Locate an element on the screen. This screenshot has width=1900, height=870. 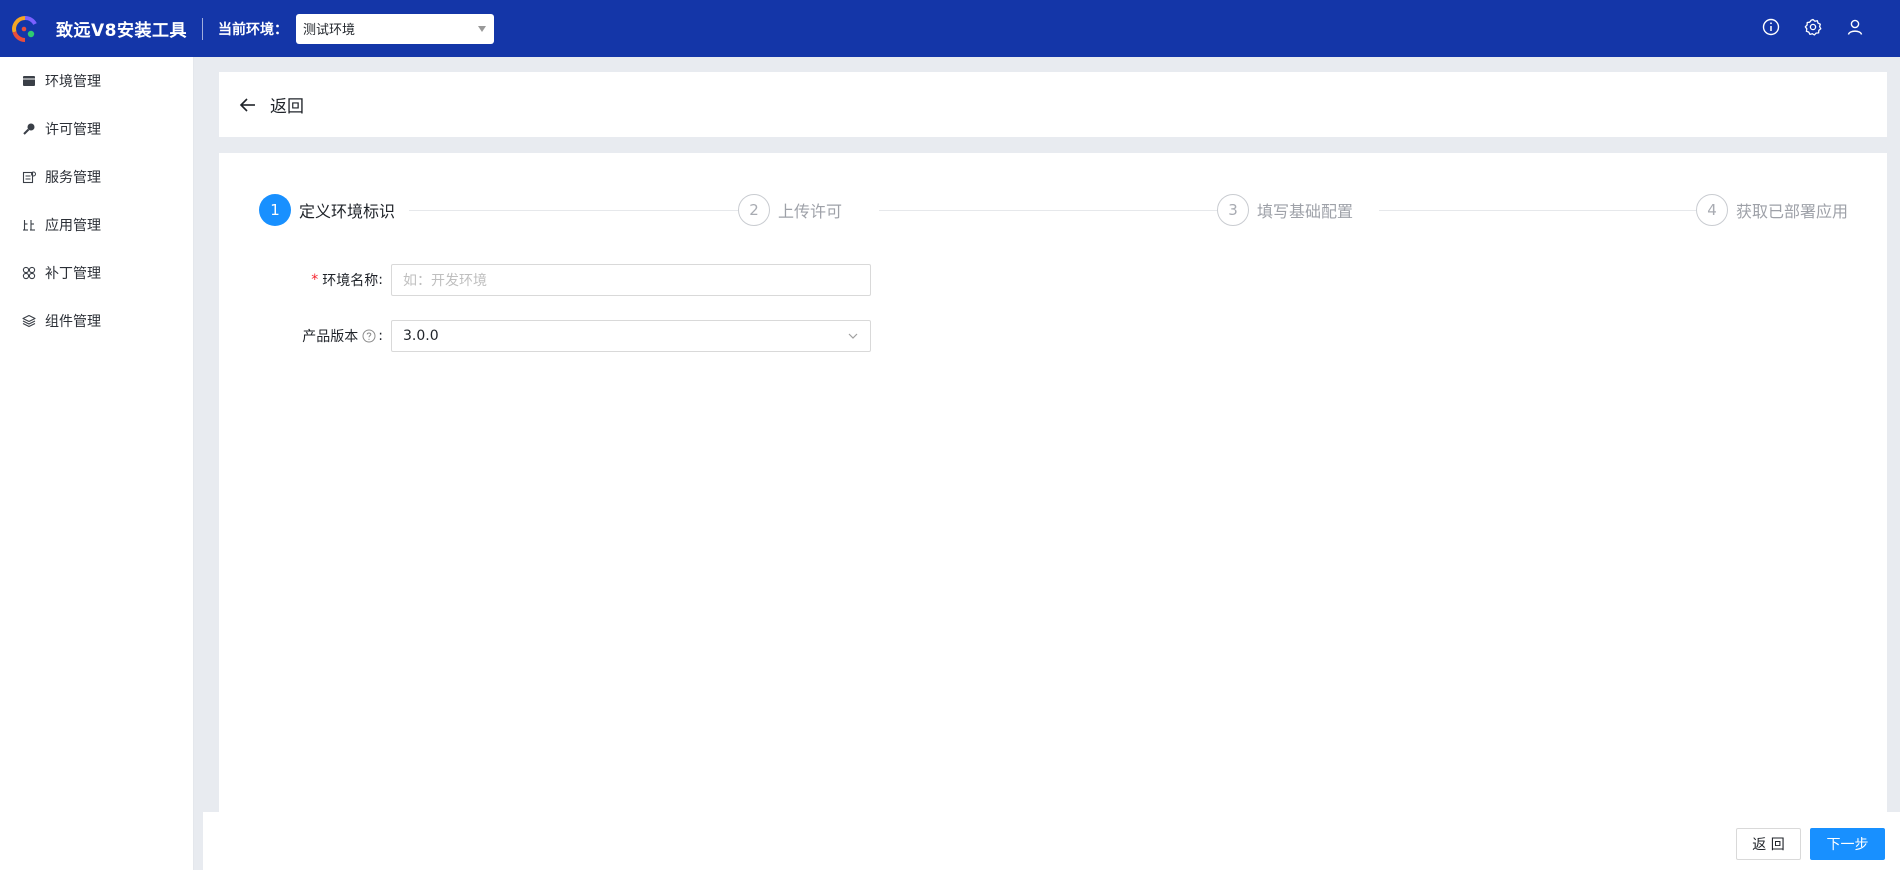
steps: 1 定义环境标识 2 上传许可 3 填写基础配置 4 获取已部署应用 is located at coordinates (1061, 210).